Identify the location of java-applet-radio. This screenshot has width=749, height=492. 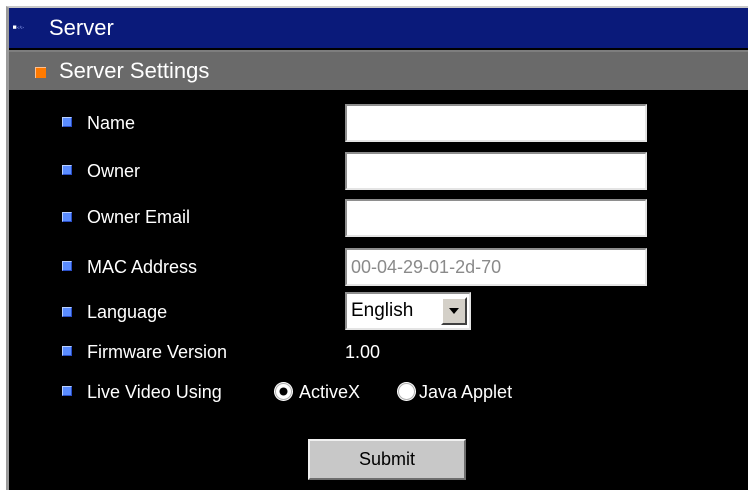
(406, 391).